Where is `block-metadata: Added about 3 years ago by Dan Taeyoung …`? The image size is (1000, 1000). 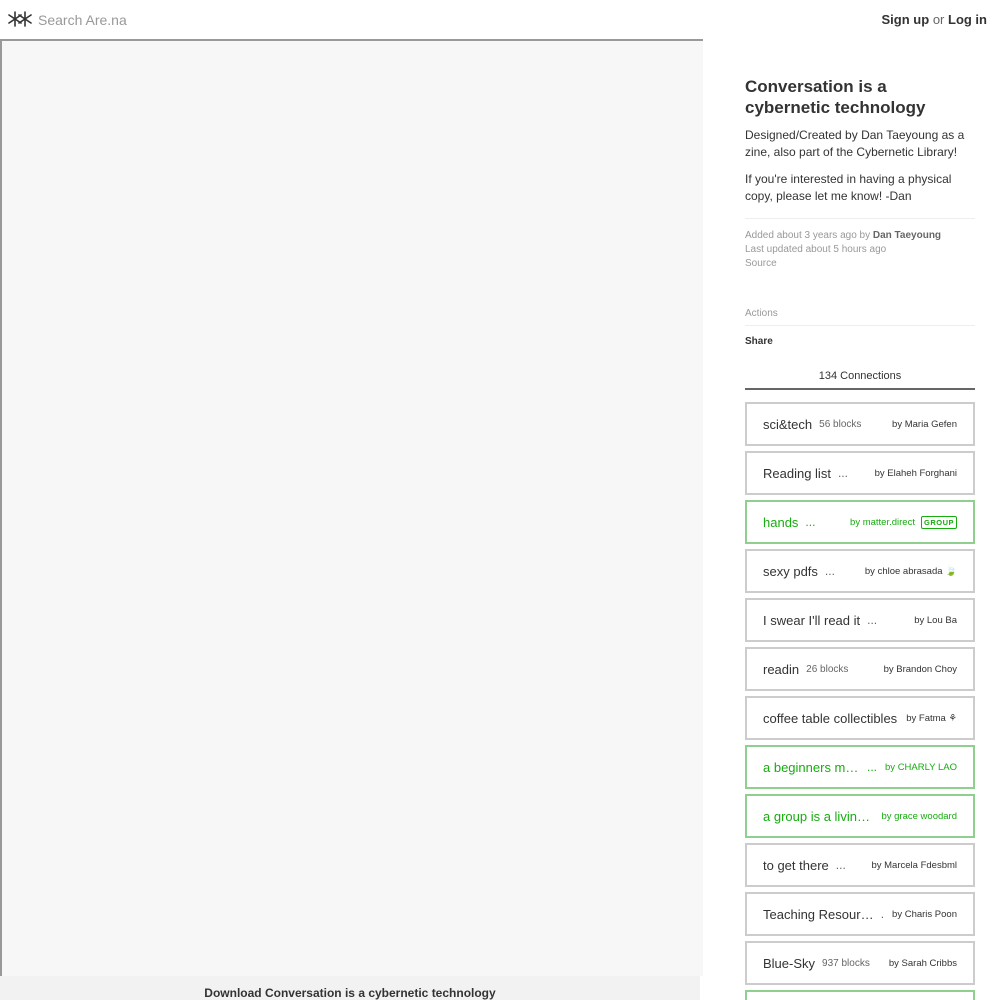
block-metadata: Added about 3 years ago by Dan Taeyoung … is located at coordinates (860, 250).